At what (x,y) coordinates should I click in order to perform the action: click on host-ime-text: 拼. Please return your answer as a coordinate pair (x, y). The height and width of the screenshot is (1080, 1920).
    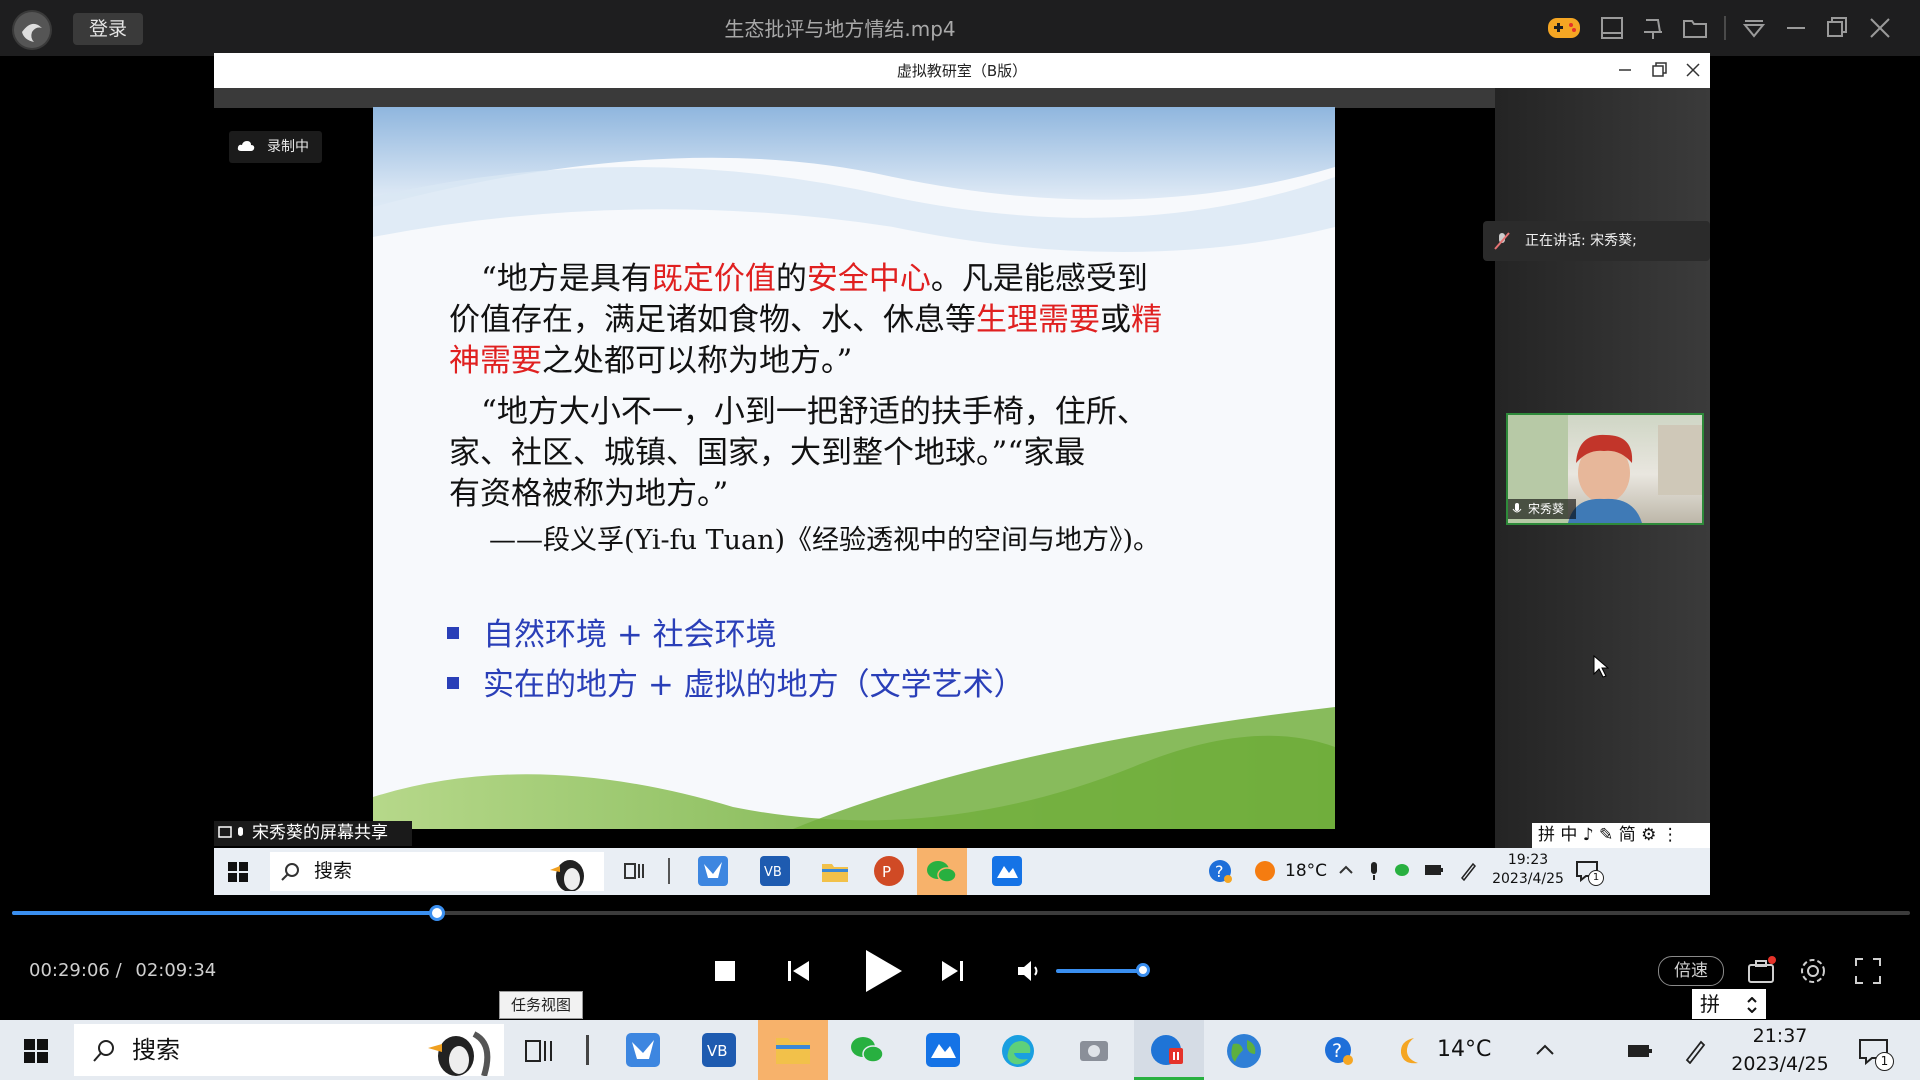
    Looking at the image, I should click on (1710, 1004).